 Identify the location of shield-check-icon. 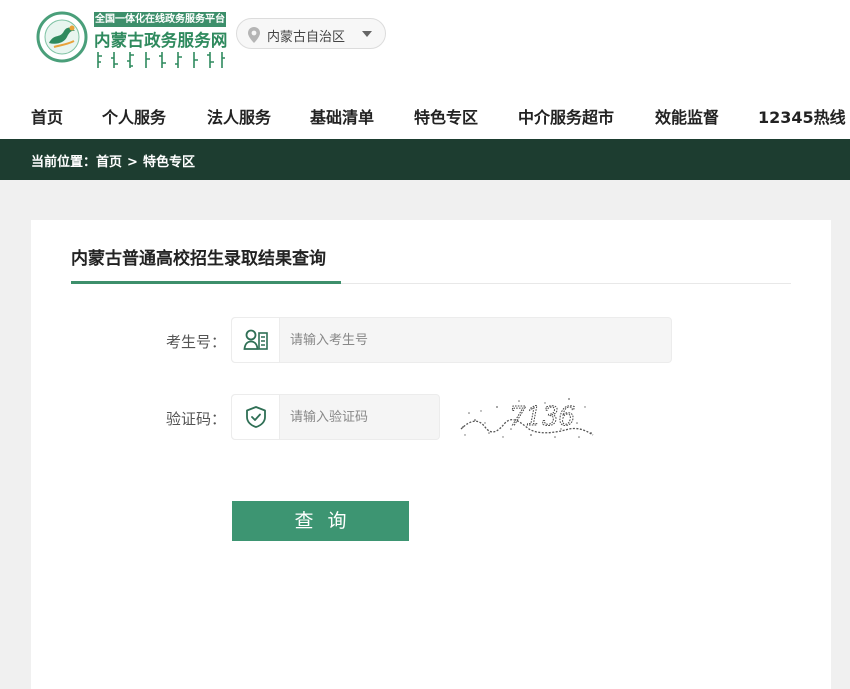
(256, 417).